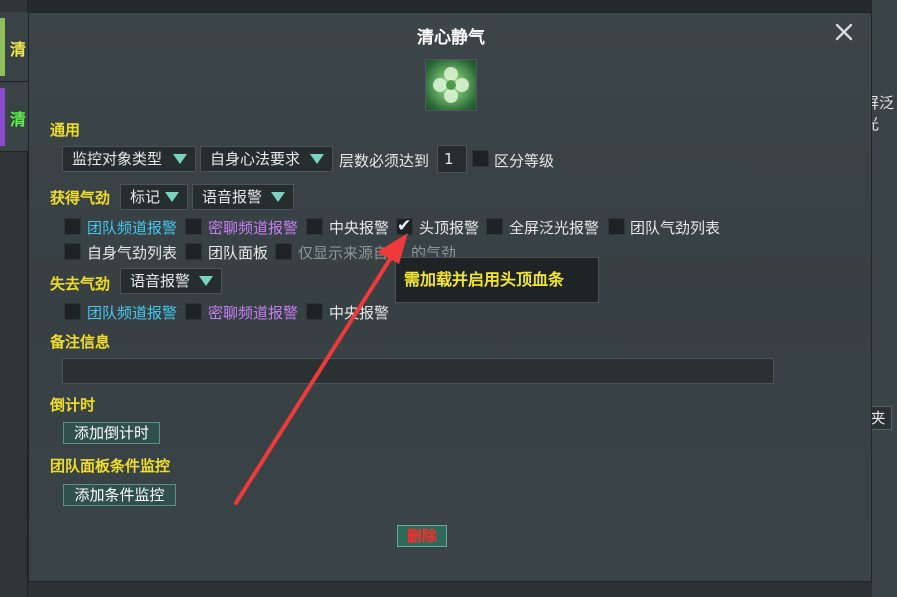 The width and height of the screenshot is (897, 597). Describe the element at coordinates (359, 228) in the screenshot. I see `gain-central-alert-label: 中央报警` at that location.